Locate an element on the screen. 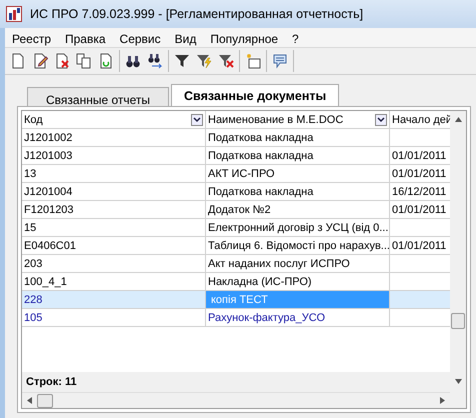 The image size is (476, 418). table-row: 105 Рахунок-фактура_УСО is located at coordinates (236, 318).